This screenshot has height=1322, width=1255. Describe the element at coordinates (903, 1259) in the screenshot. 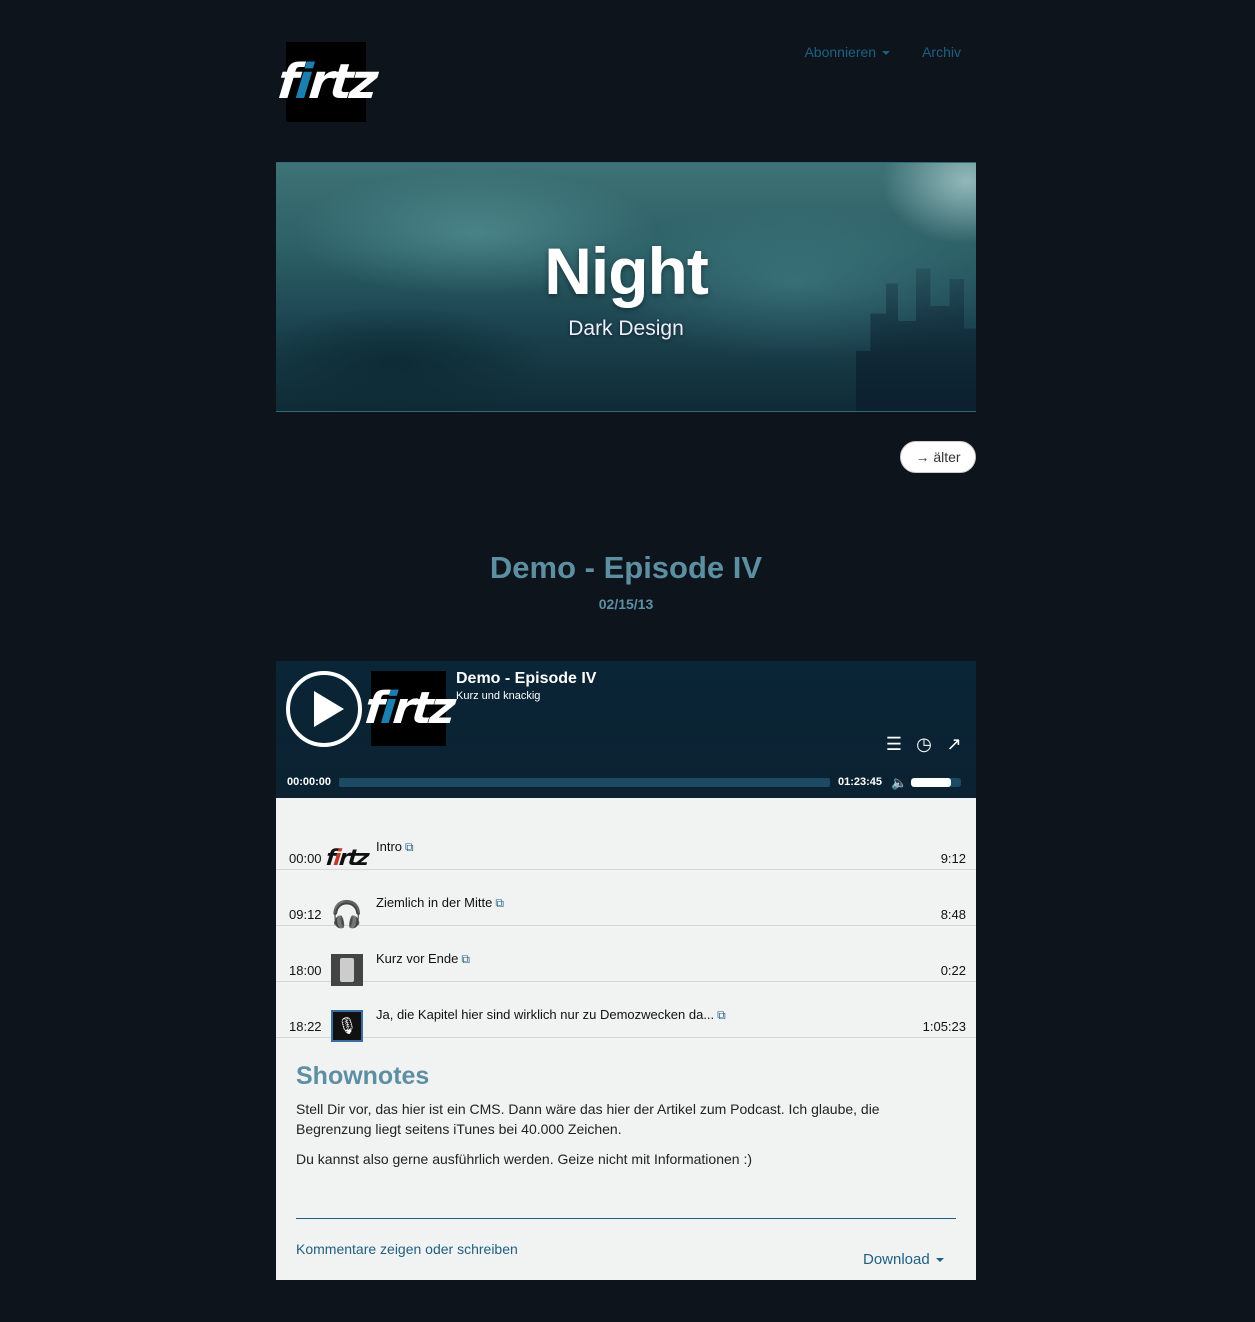

I see `download-dropdown: Download` at that location.